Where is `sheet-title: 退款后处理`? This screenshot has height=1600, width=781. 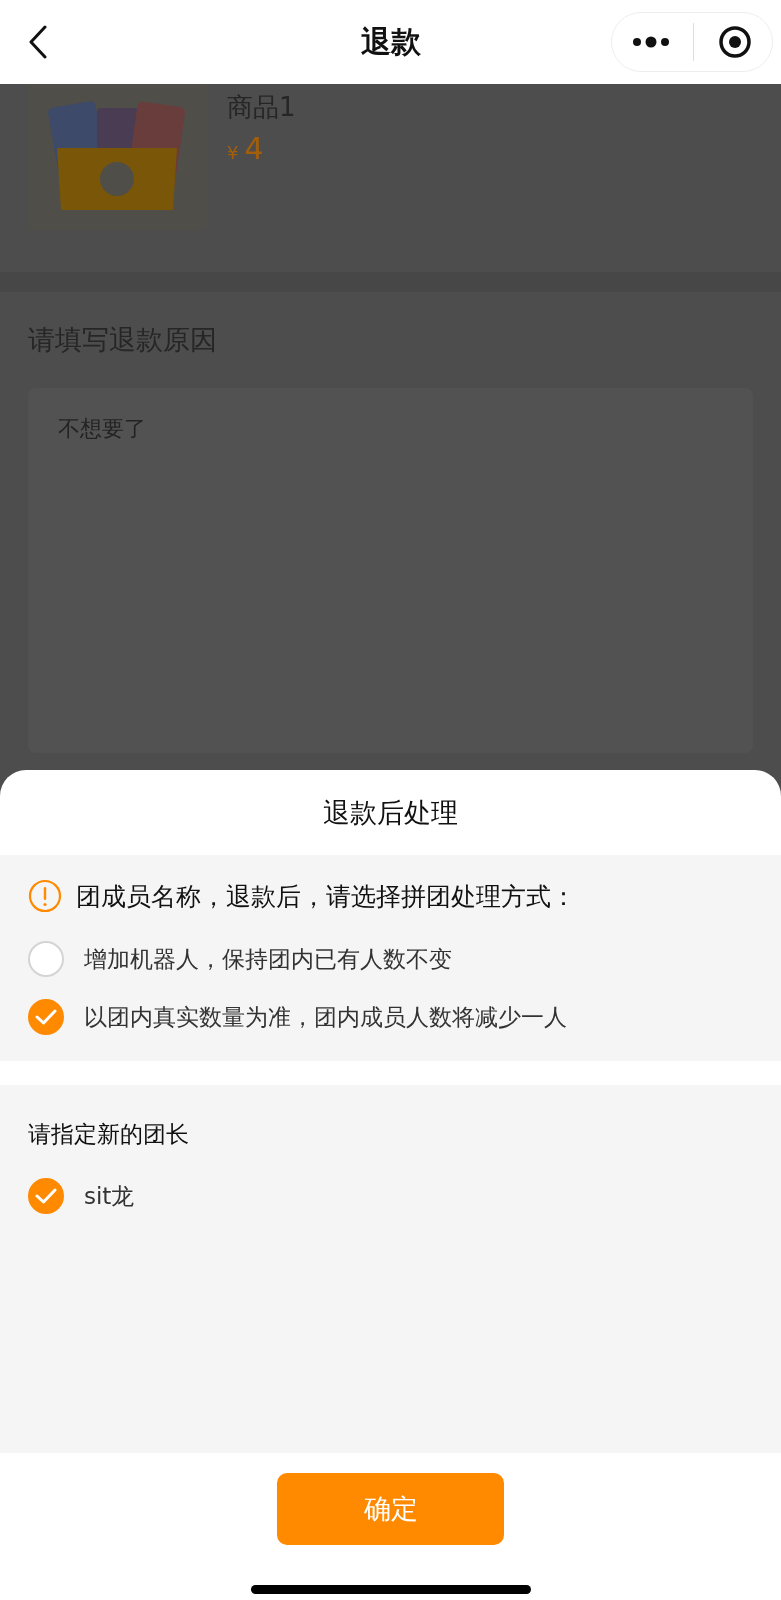
sheet-title: 退款后处理 is located at coordinates (390, 812).